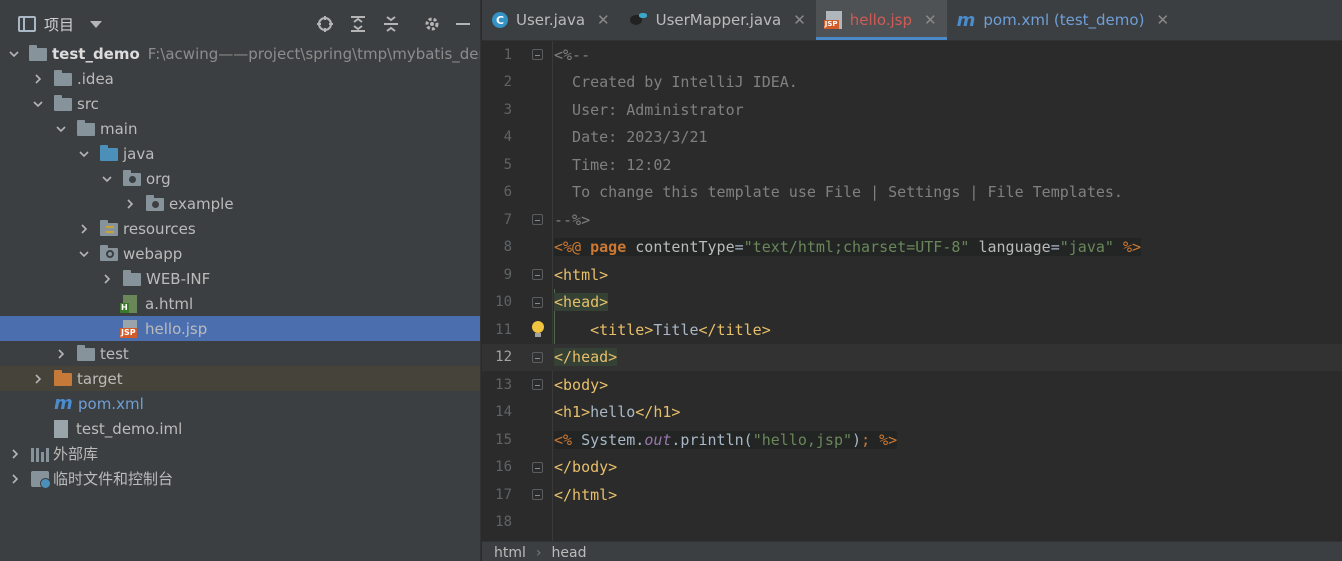 Image resolution: width=1342 pixels, height=561 pixels. Describe the element at coordinates (109, 253) in the screenshot. I see `web-folder-icon` at that location.